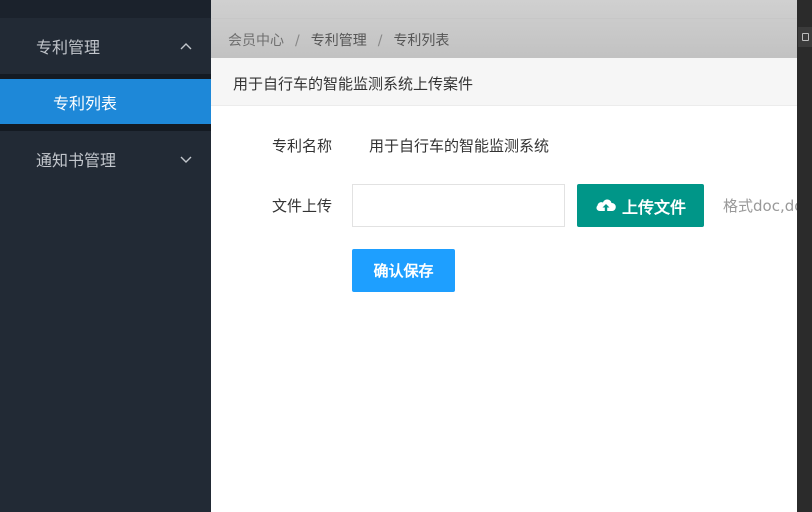 Image resolution: width=812 pixels, height=512 pixels. I want to click on breadcrumb-item-patent-management: 专利管理, so click(339, 41).